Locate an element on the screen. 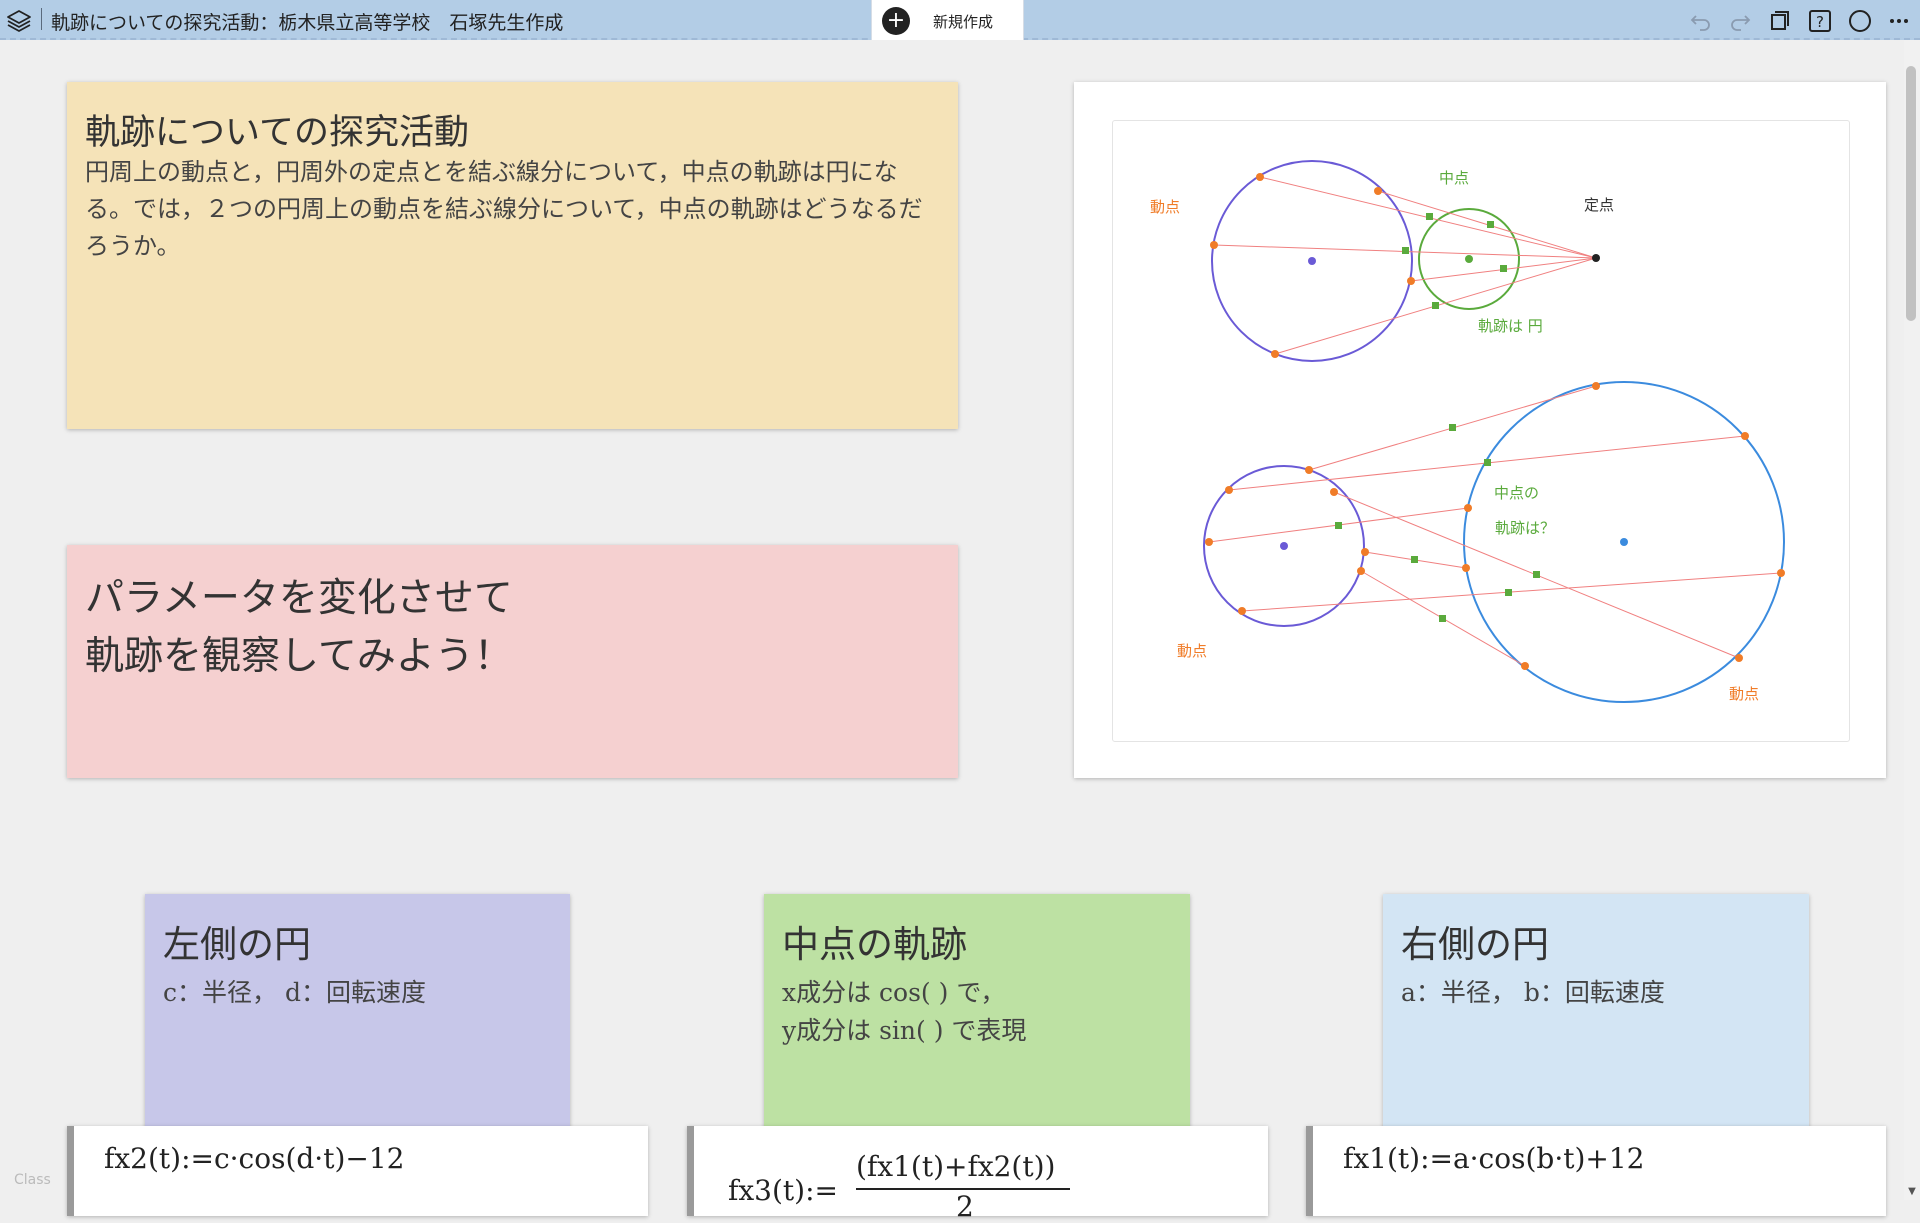 This screenshot has height=1223, width=1920. formula-fx1-text: fx1(t):=a·cos(b·t)+12 is located at coordinates (1494, 1158).